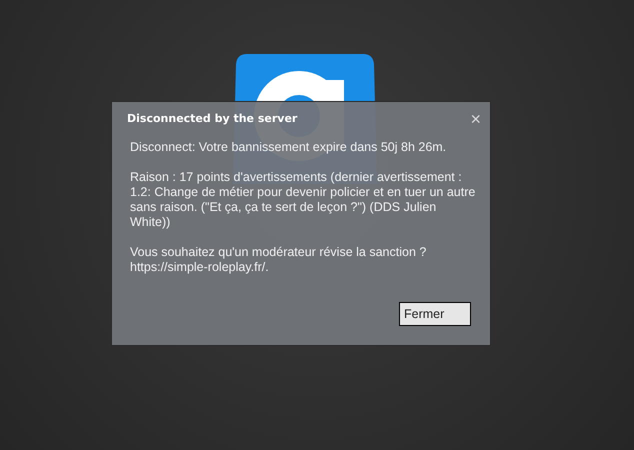 The height and width of the screenshot is (450, 634). Describe the element at coordinates (279, 260) in the screenshot. I see `message-text: Vous souhaitez qu'un modérateur révise la sanction ? https://simple-roleplay.fr/.` at that location.